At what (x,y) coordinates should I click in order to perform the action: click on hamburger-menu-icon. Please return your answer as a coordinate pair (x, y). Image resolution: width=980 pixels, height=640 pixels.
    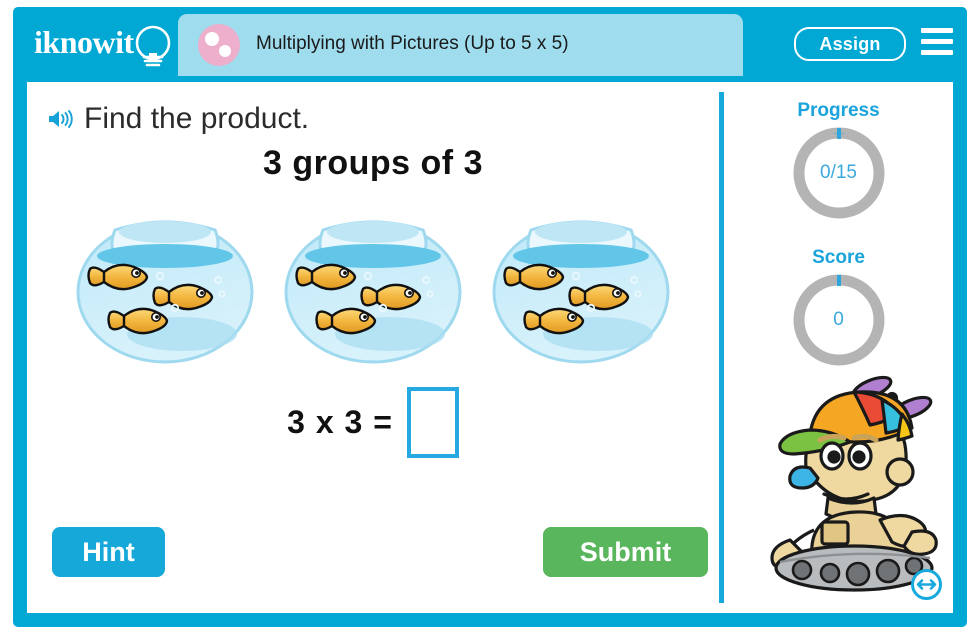
    Looking at the image, I should click on (937, 41).